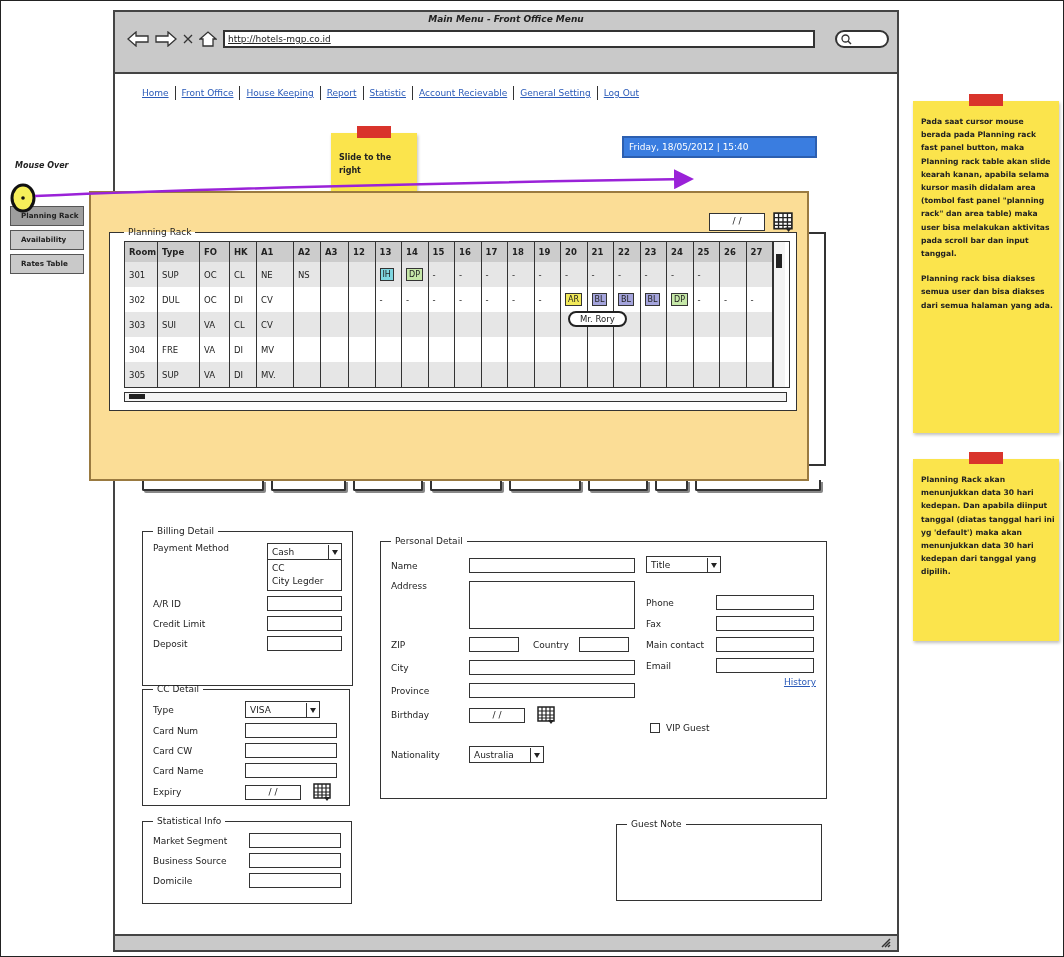 This screenshot has height=957, width=1064. I want to click on note-text: Slide to the right, so click(366, 164).